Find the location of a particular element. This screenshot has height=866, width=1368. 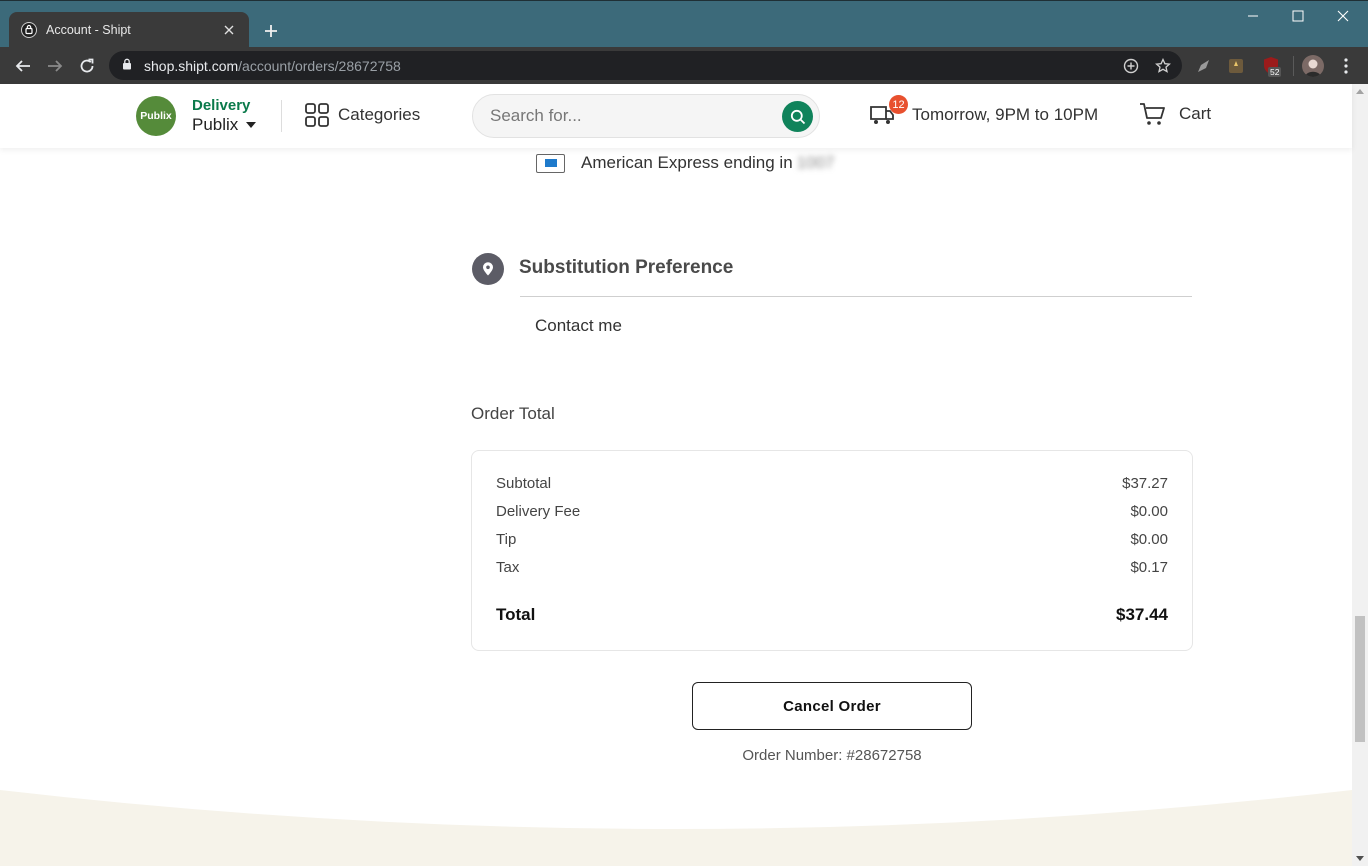

total-row-label: Tax is located at coordinates (508, 567).